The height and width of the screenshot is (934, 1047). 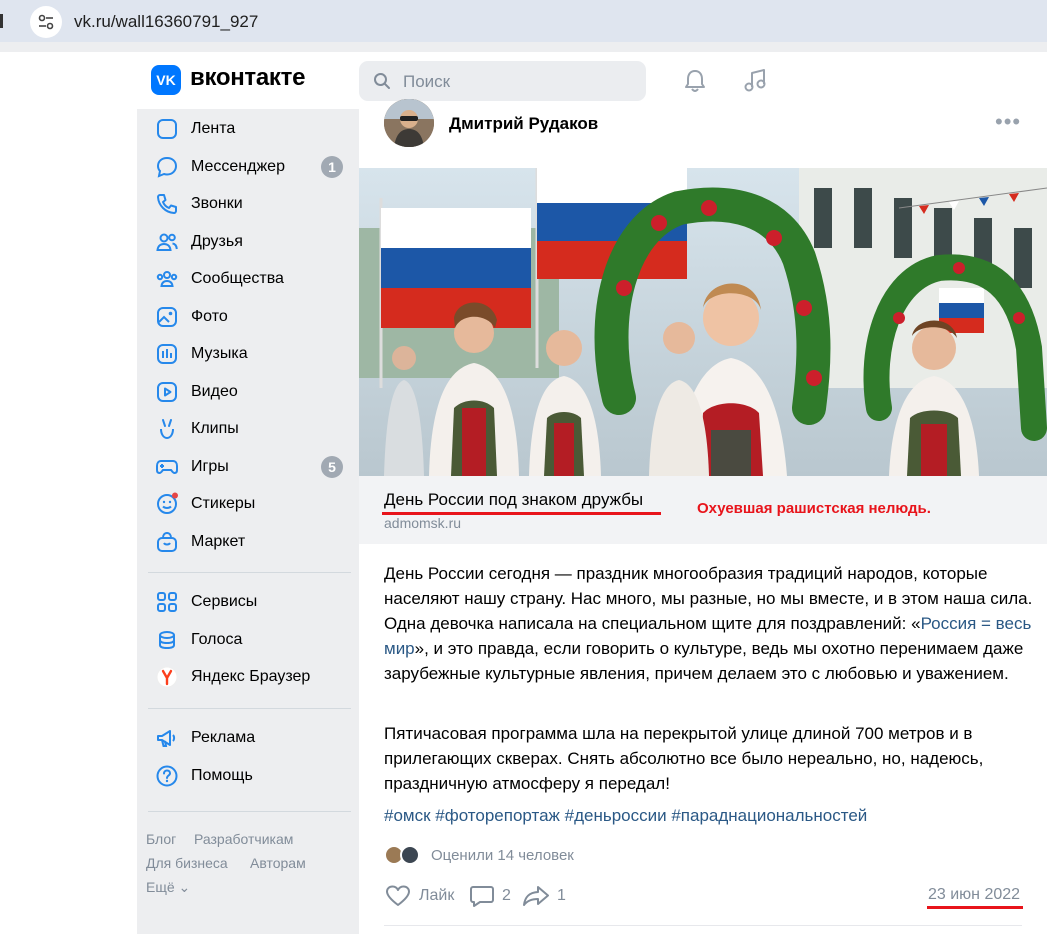 I want to click on sidebar-item-label: Сообщества, so click(x=237, y=278).